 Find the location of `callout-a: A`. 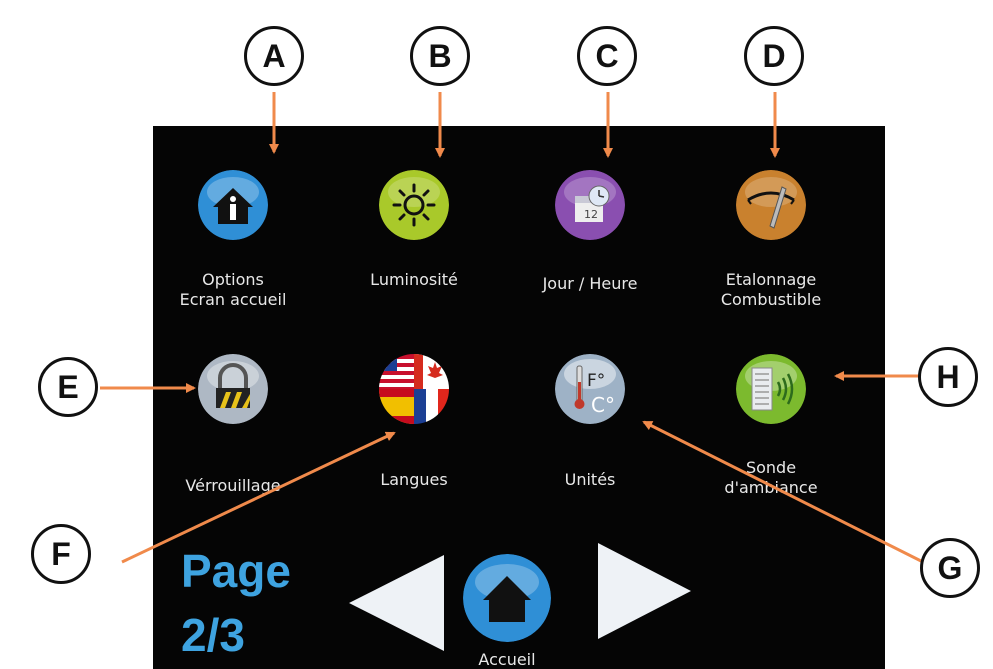

callout-a: A is located at coordinates (274, 56).